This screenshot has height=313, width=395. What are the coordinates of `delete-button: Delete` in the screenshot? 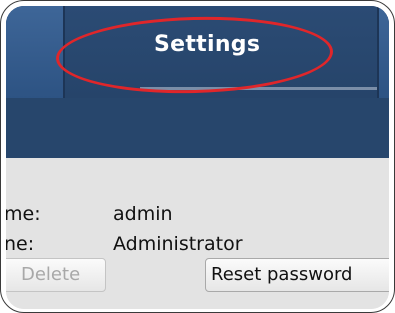 It's located at (56, 275).